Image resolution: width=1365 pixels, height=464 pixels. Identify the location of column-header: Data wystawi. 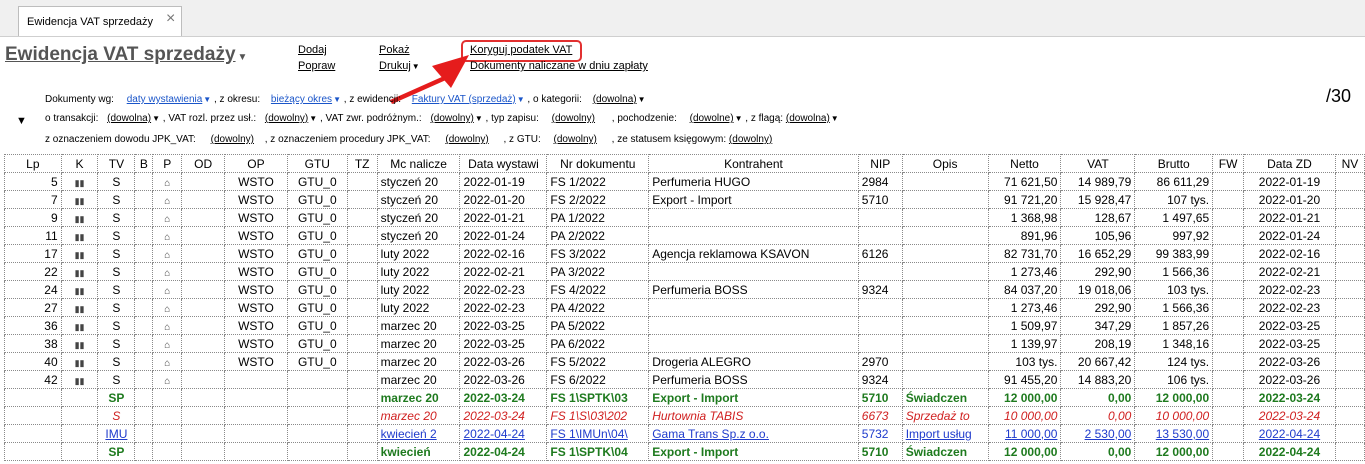
(503, 163).